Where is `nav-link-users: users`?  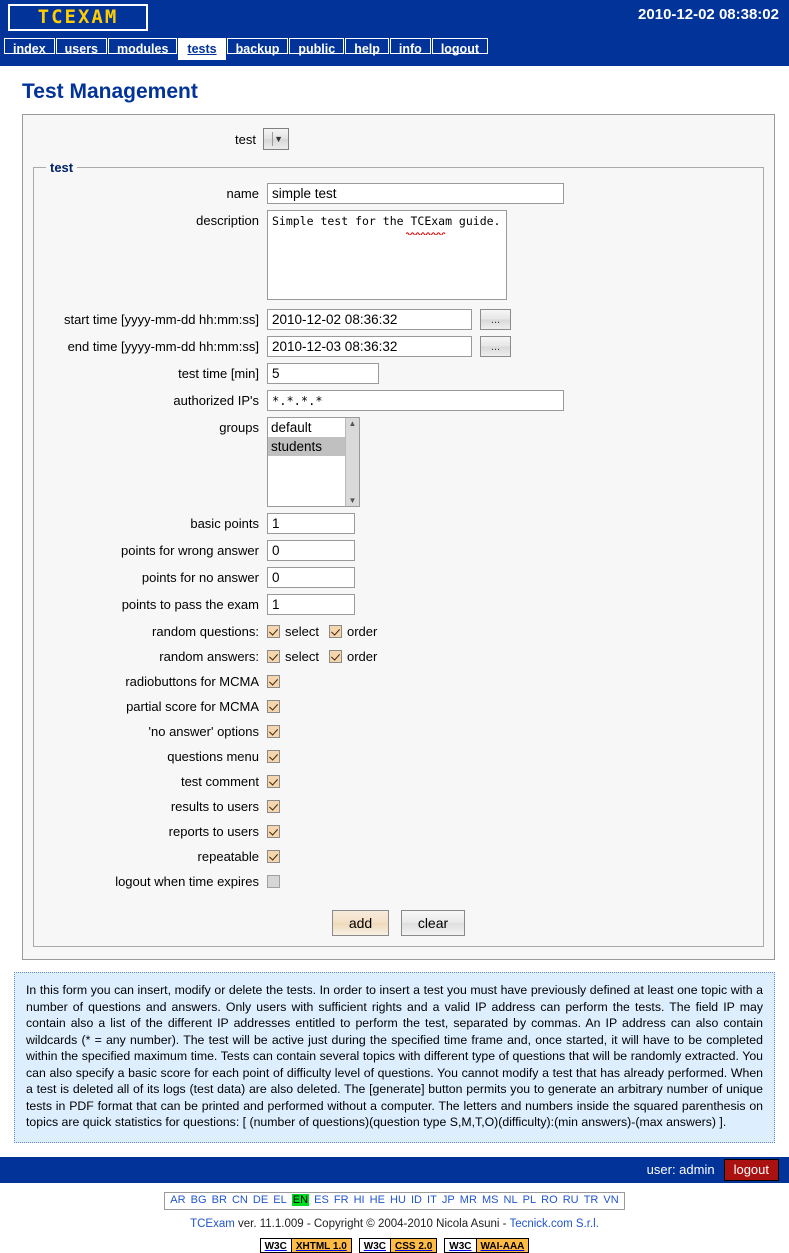
nav-link-users: users is located at coordinates (81, 47).